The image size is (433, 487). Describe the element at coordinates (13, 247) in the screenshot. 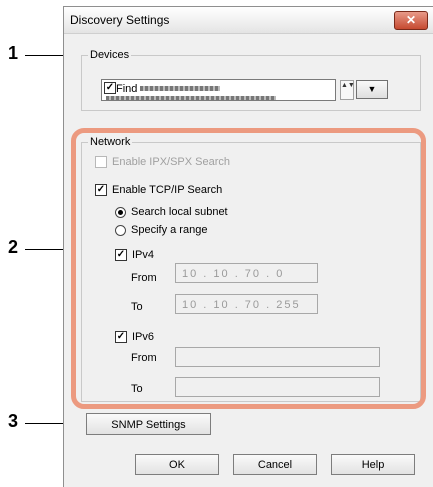

I see `callout-2: 2` at that location.